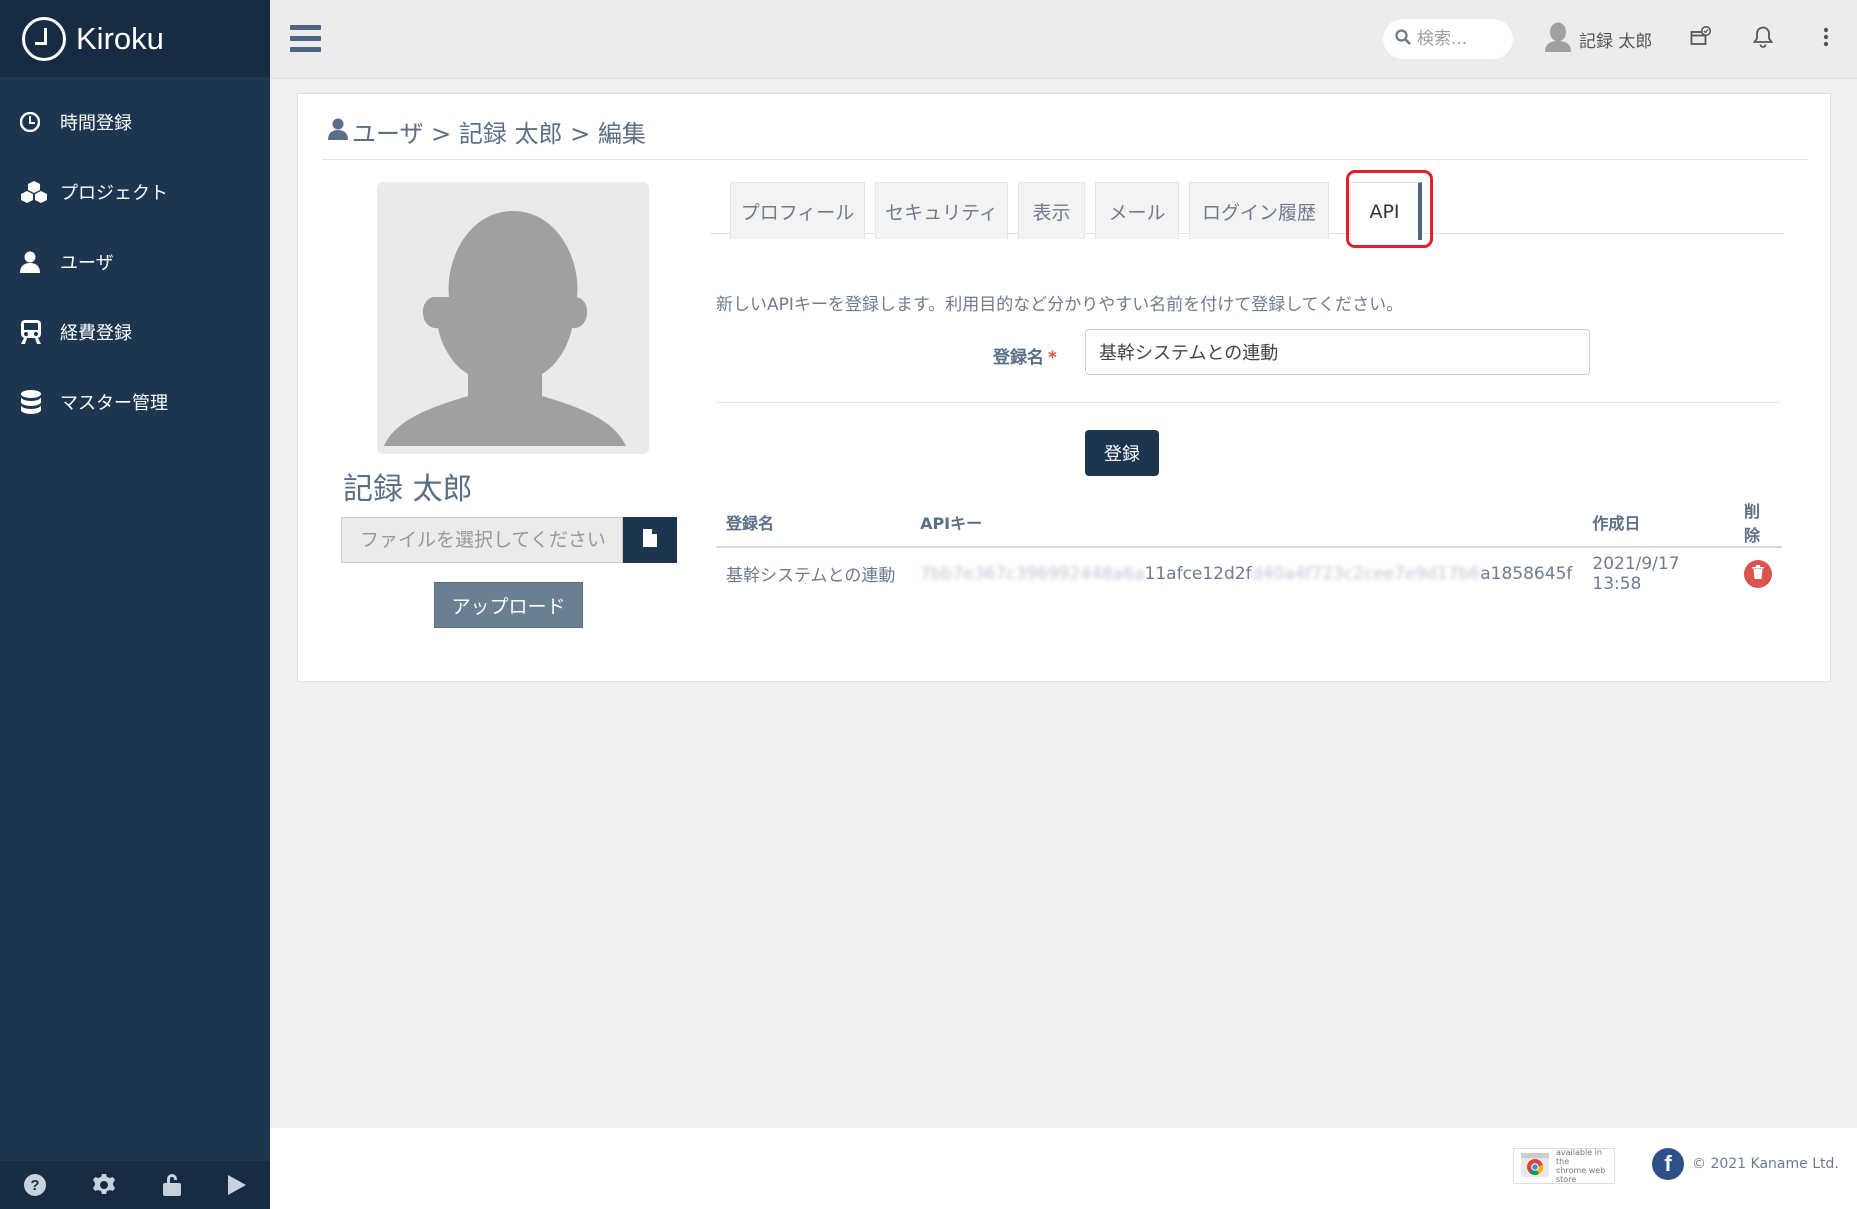 Image resolution: width=1857 pixels, height=1209 pixels. I want to click on delete-button, so click(1758, 573).